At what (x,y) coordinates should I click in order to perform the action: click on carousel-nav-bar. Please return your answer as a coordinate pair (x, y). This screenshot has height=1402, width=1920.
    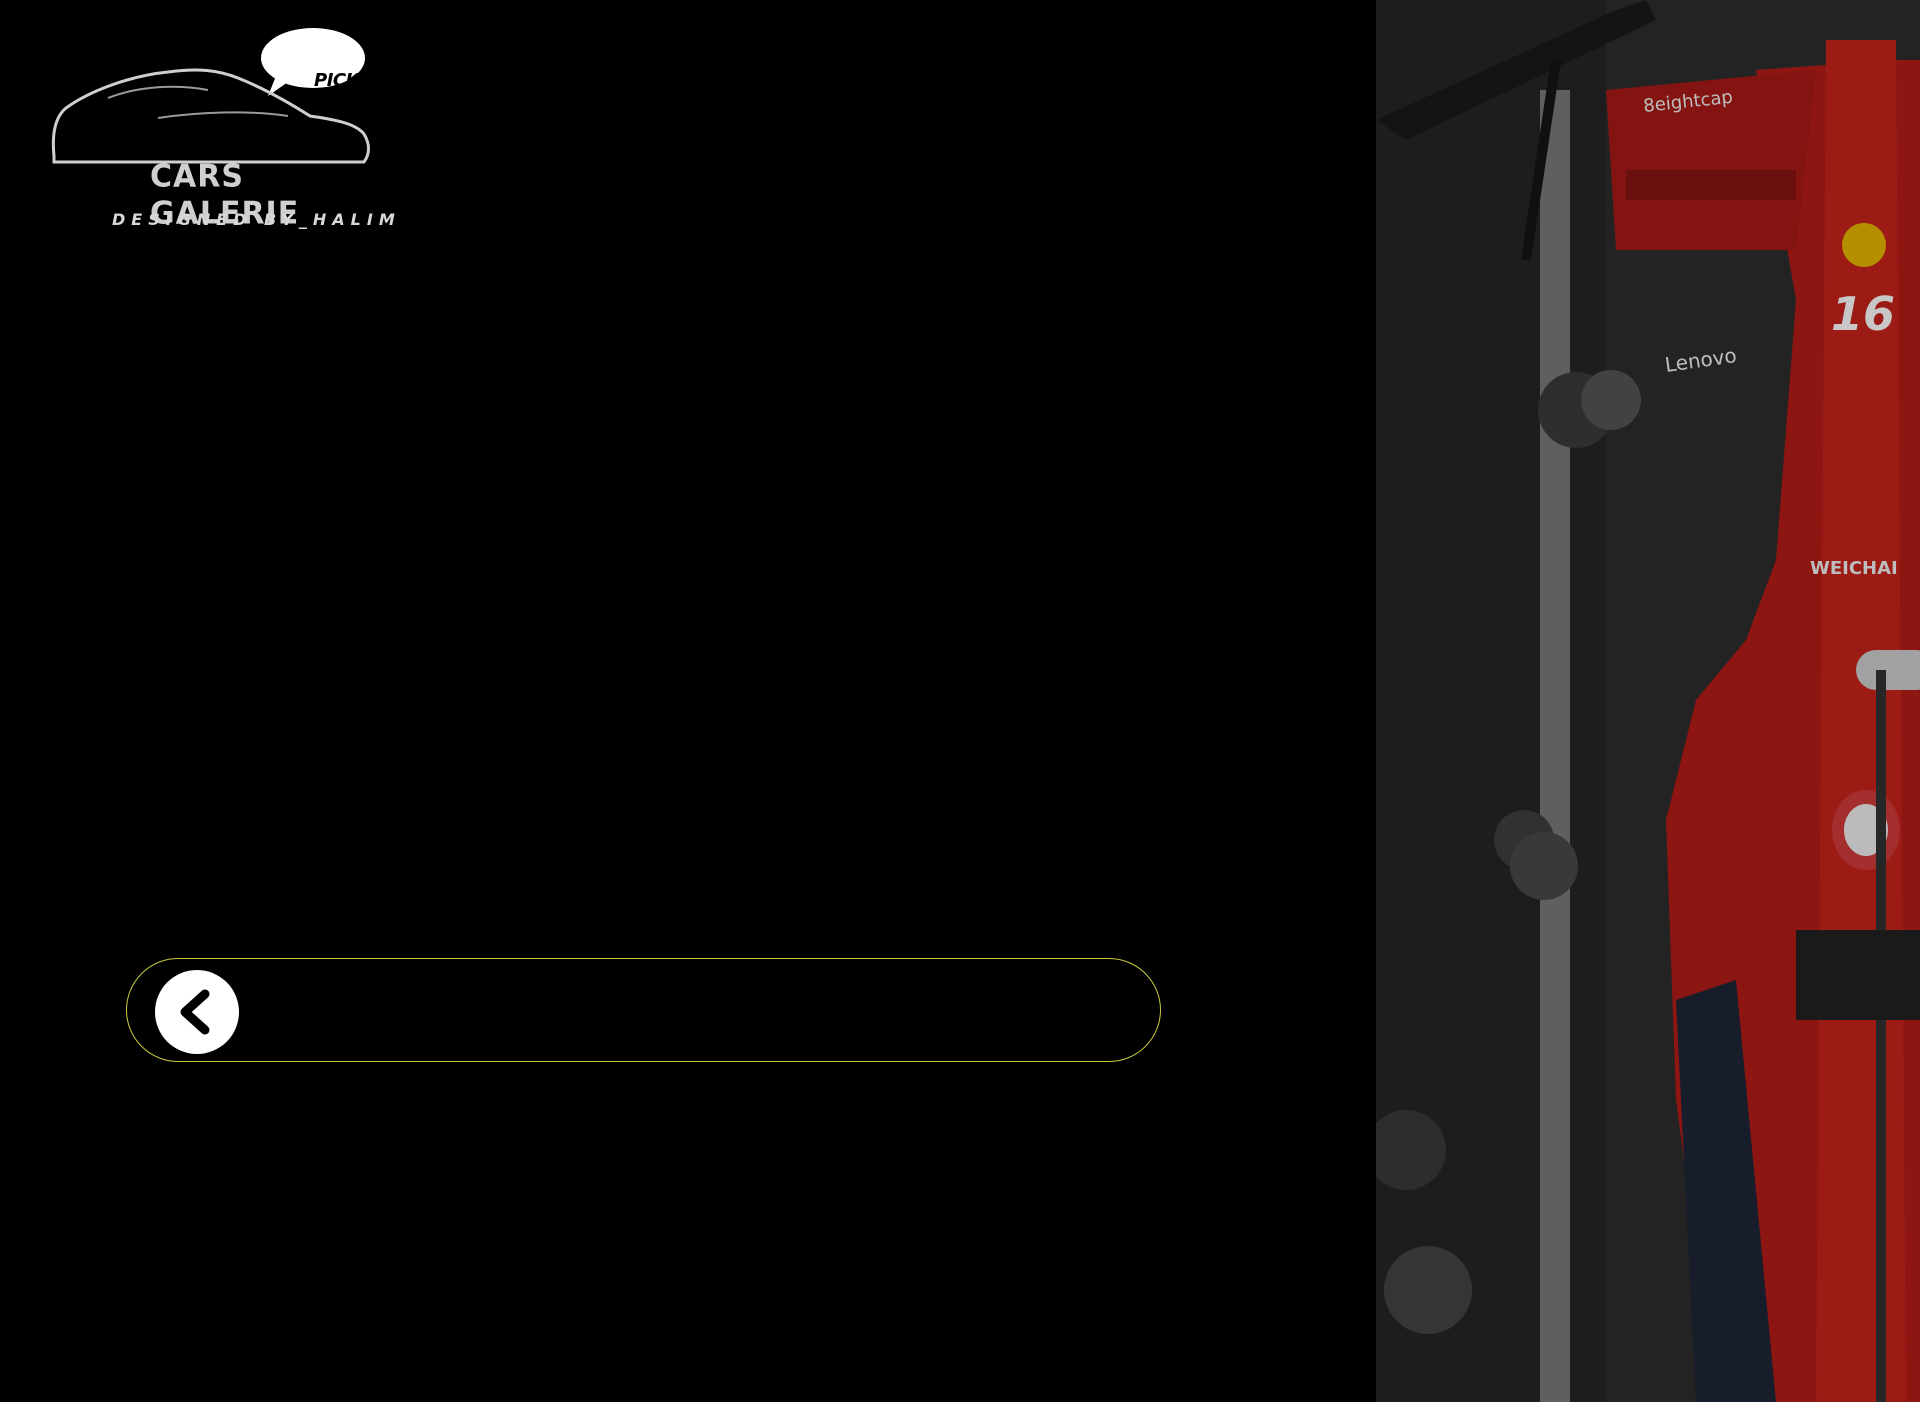
    Looking at the image, I should click on (643, 1010).